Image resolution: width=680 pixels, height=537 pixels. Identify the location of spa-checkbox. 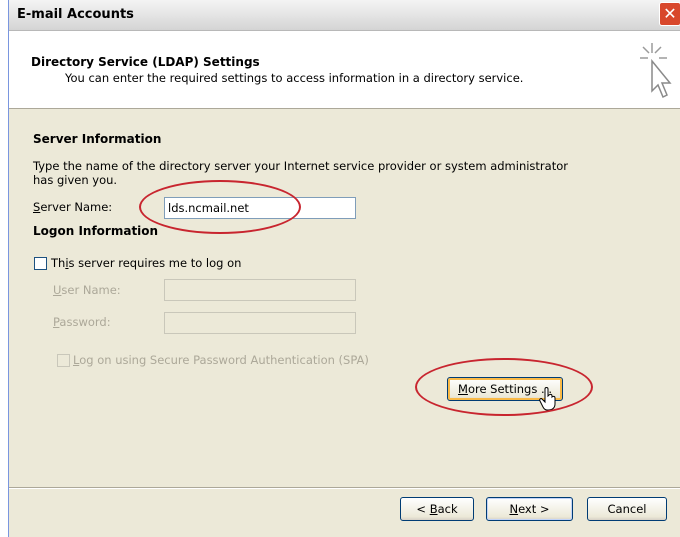
(63, 360).